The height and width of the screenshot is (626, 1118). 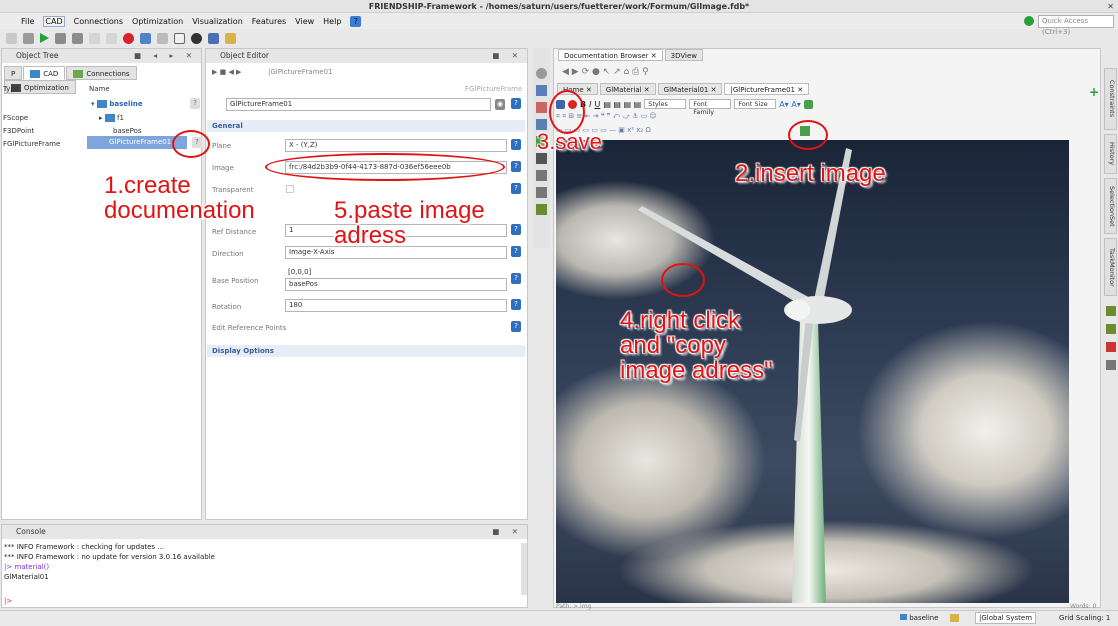 What do you see at coordinates (128, 38) in the screenshot?
I see `no-entry-icon` at bounding box center [128, 38].